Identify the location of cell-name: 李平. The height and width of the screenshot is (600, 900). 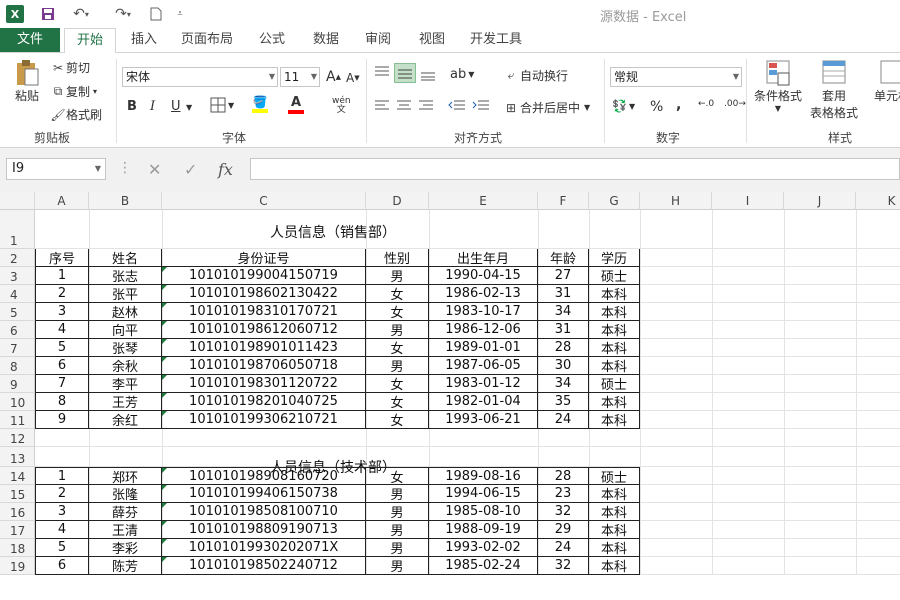
(125, 384).